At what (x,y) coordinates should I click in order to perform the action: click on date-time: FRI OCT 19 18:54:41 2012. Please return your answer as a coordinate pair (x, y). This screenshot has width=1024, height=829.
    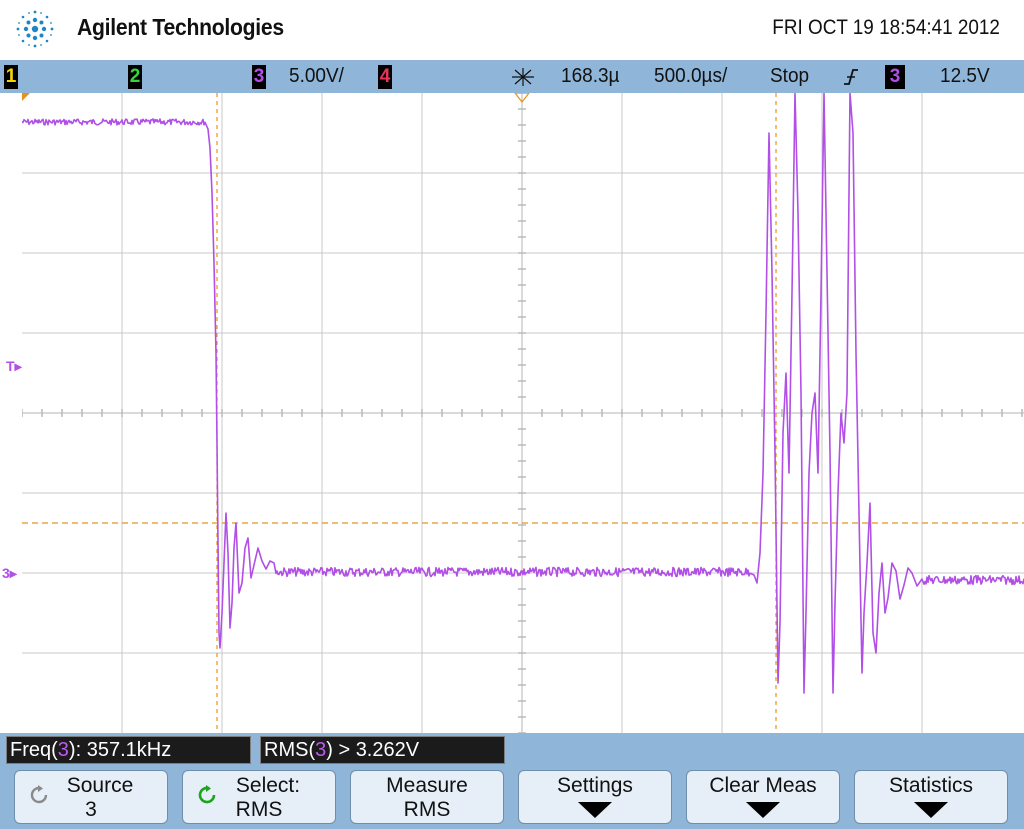
    Looking at the image, I should click on (886, 27).